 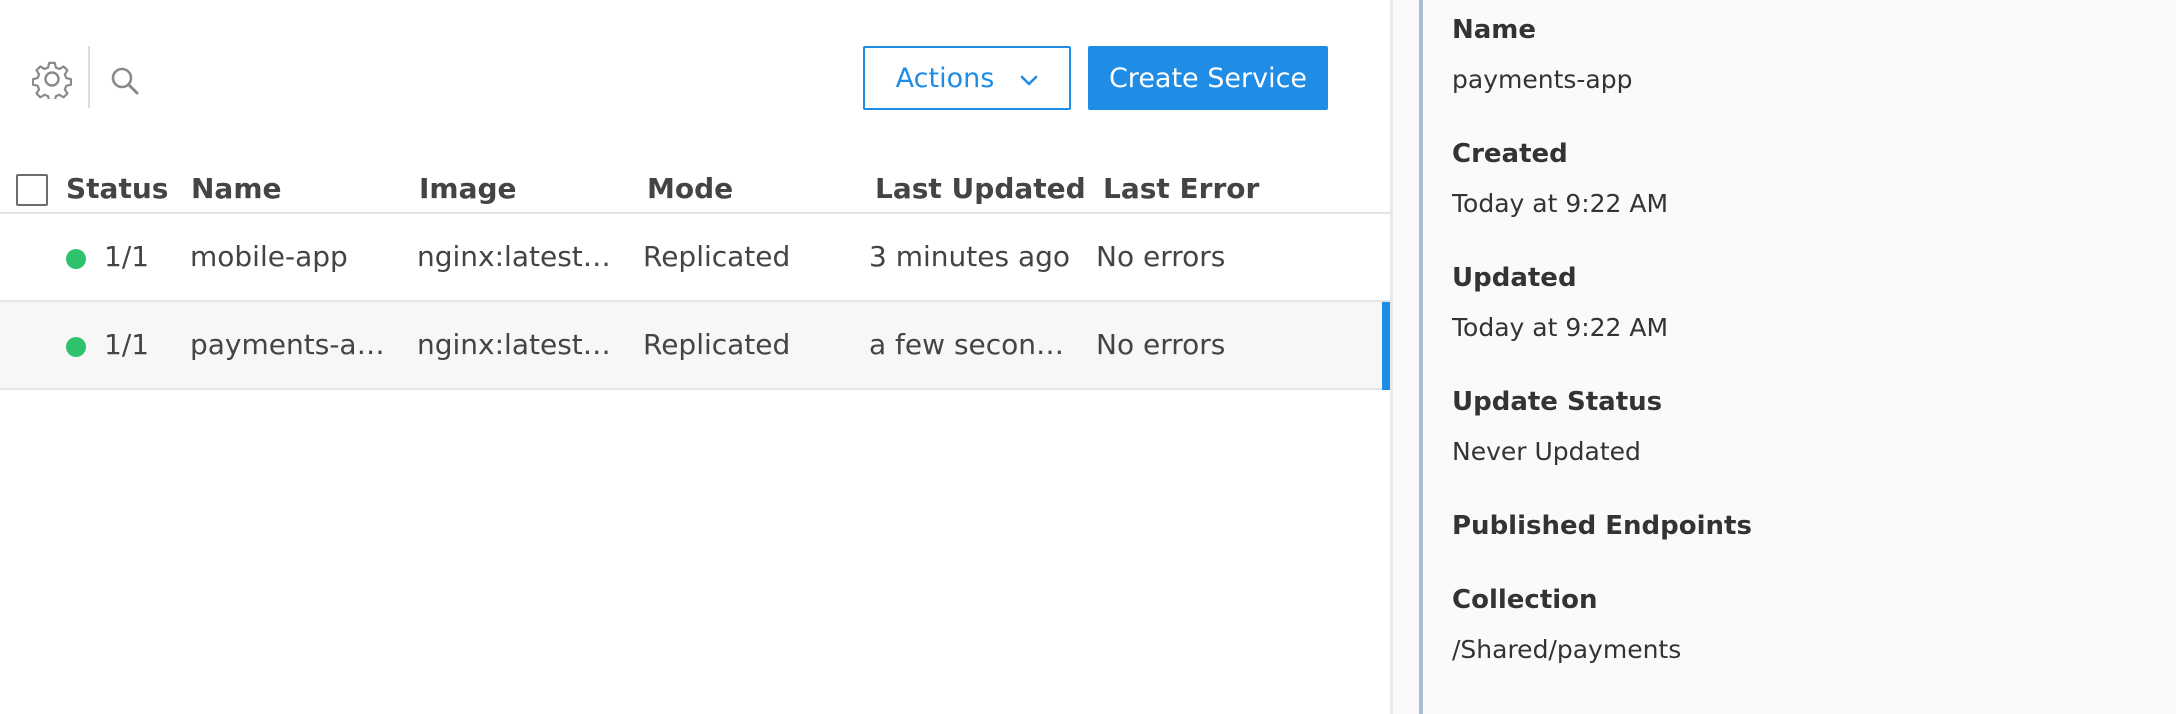 What do you see at coordinates (117, 188) in the screenshot?
I see `column-header-status: Status` at bounding box center [117, 188].